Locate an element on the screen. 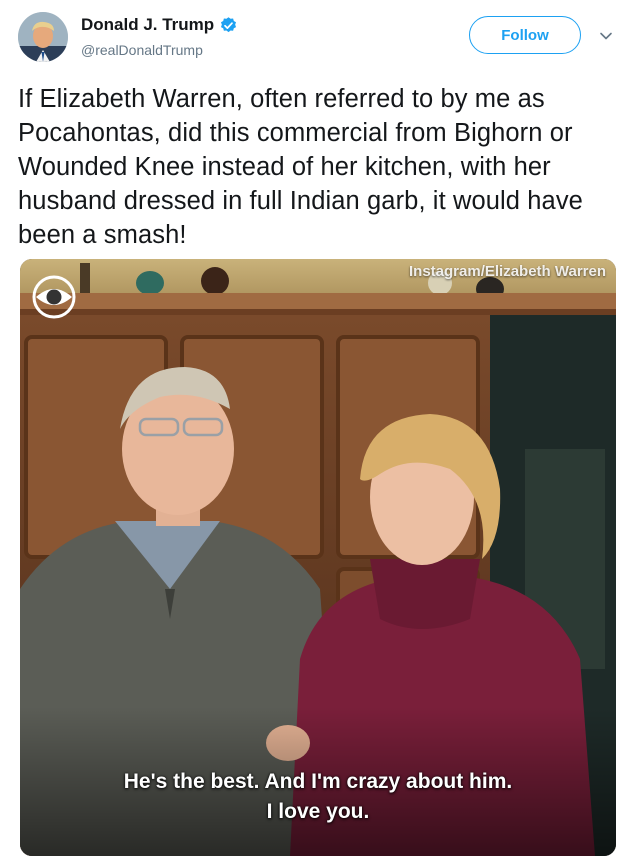 This screenshot has height=866, width=634. cbs-eye-logo-icon is located at coordinates (54, 297).